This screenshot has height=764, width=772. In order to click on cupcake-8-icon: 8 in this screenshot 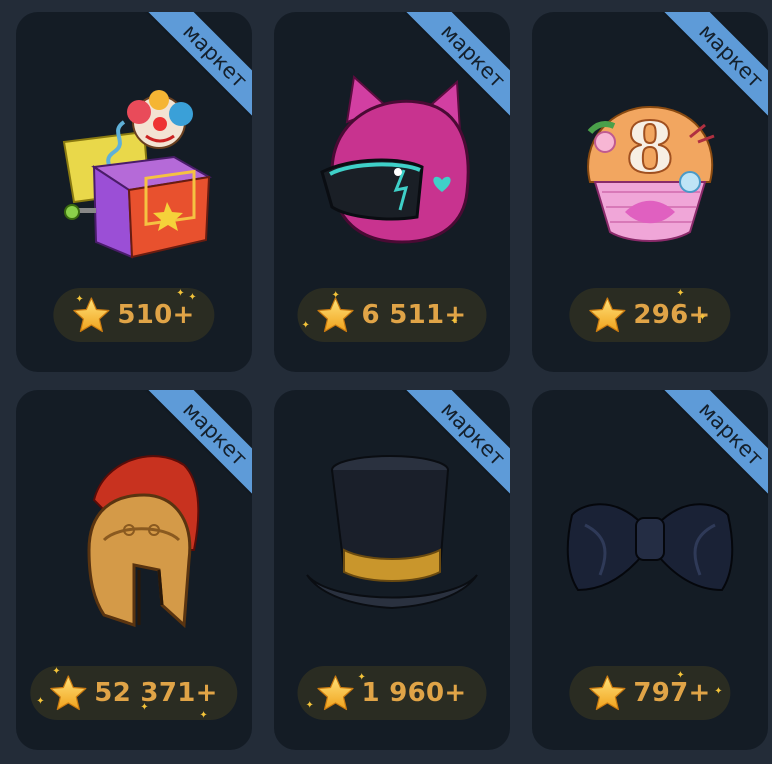, I will do `click(651, 173)`.